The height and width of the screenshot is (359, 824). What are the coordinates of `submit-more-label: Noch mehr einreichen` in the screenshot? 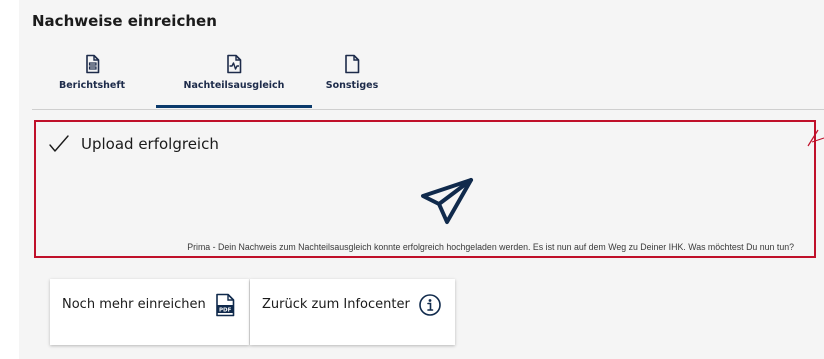 It's located at (134, 304).